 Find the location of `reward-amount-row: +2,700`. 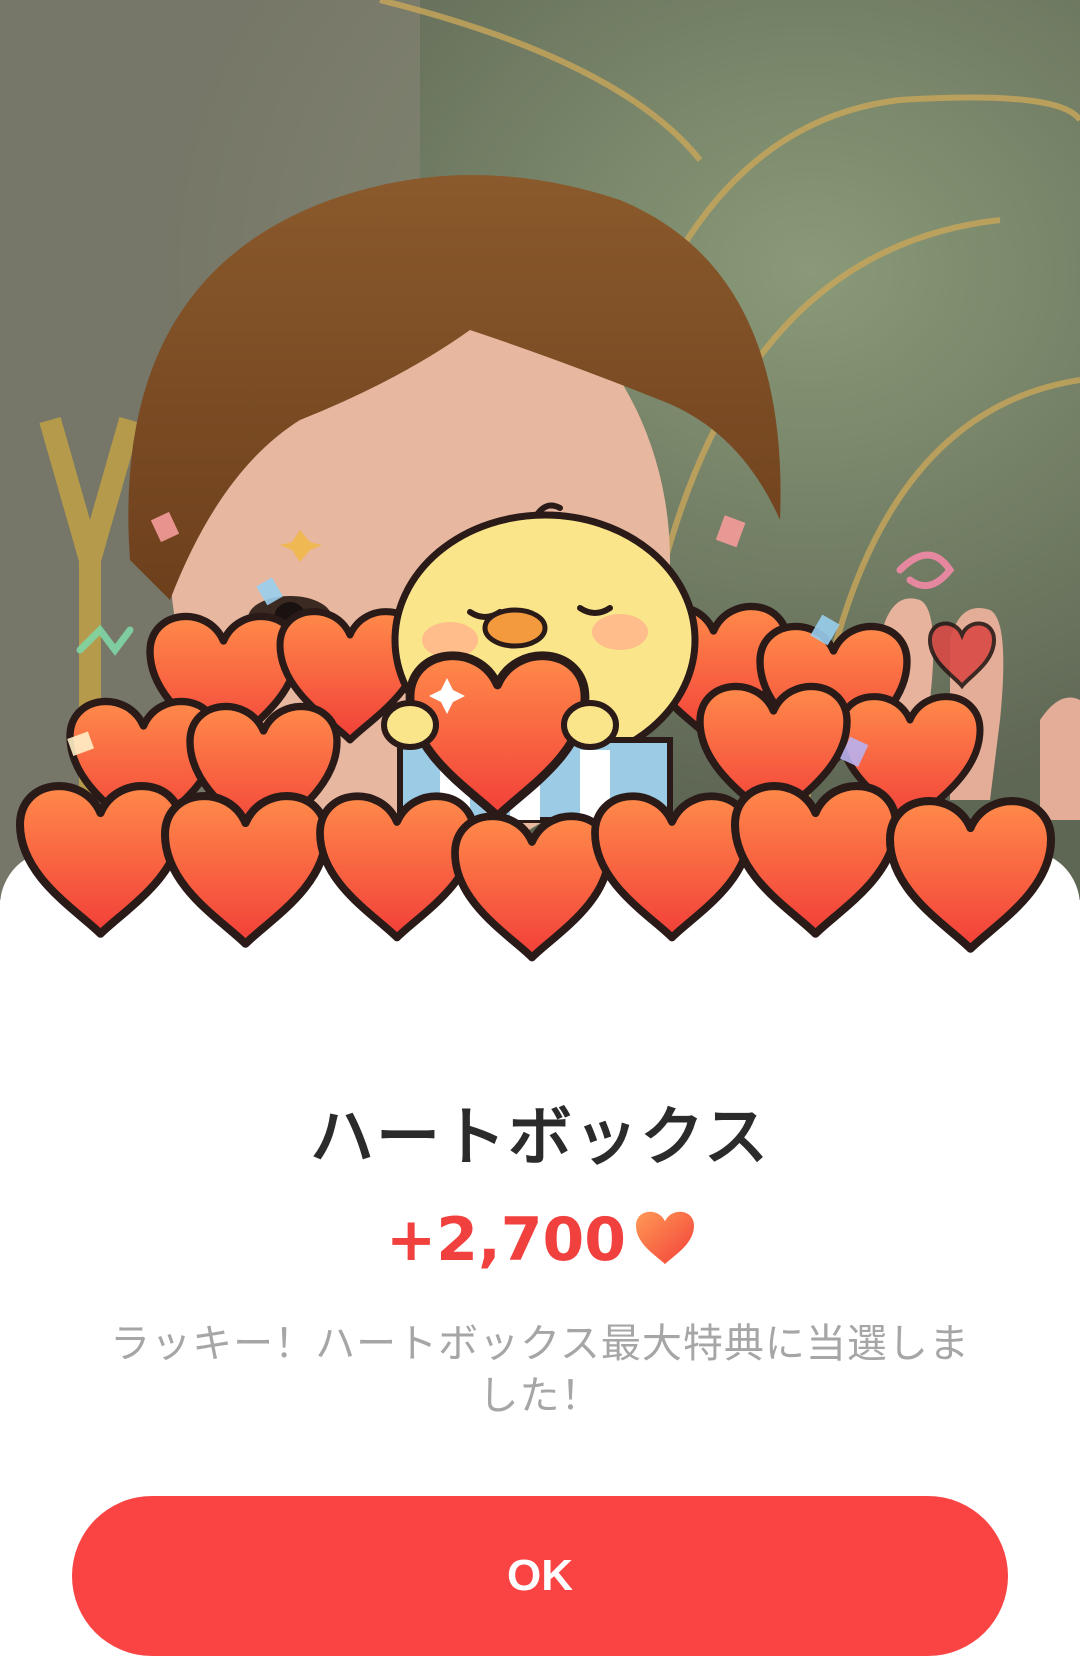

reward-amount-row: +2,700 is located at coordinates (540, 1240).